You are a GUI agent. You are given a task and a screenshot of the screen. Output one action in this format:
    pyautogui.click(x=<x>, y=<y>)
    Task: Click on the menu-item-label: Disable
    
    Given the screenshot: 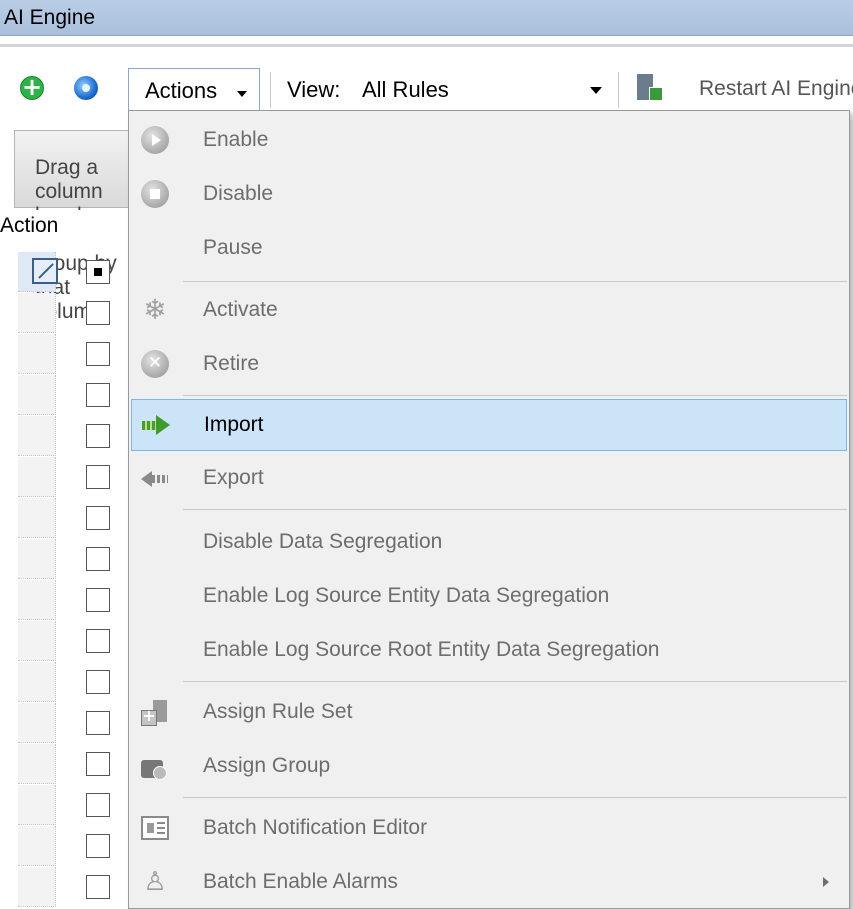 What is the action you would take?
    pyautogui.click(x=238, y=193)
    